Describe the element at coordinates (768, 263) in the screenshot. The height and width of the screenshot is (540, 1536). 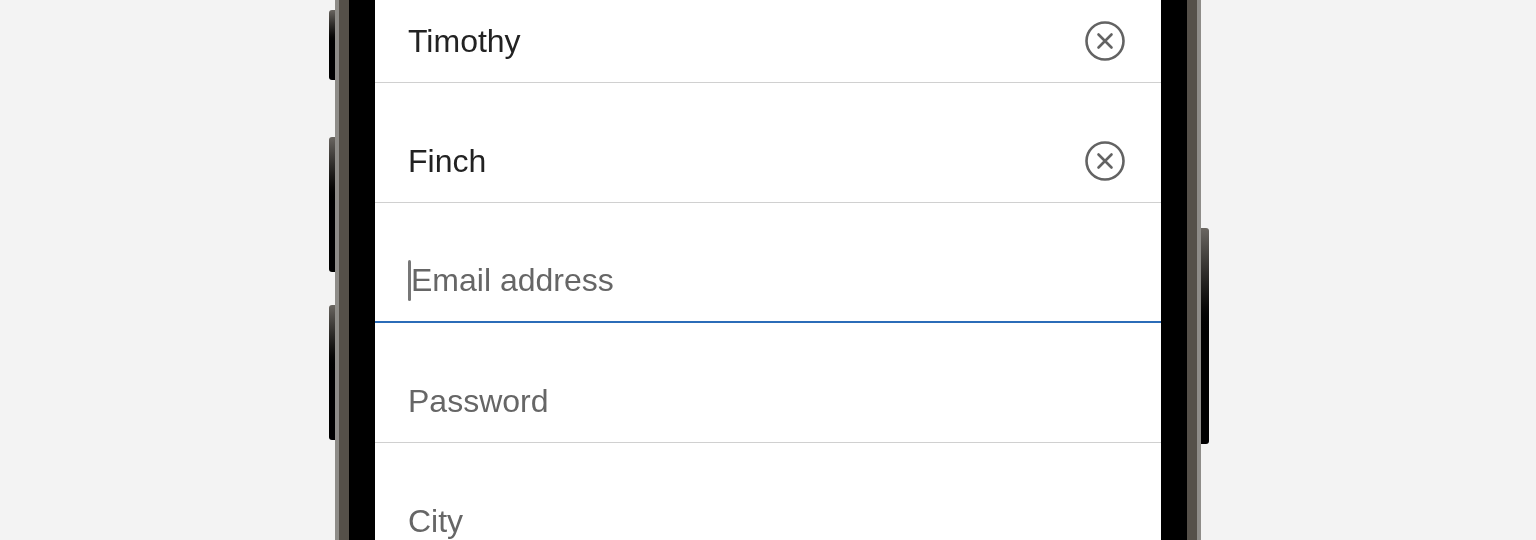
I see `text-field: Email address` at that location.